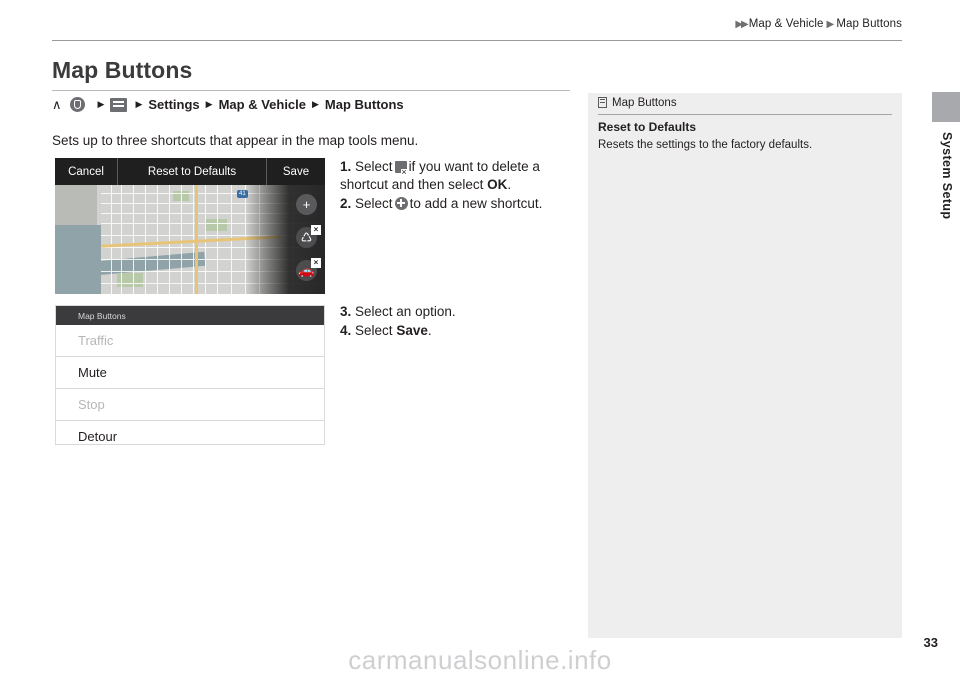 The width and height of the screenshot is (960, 678). What do you see at coordinates (190, 432) in the screenshot?
I see `list-item: Detour` at bounding box center [190, 432].